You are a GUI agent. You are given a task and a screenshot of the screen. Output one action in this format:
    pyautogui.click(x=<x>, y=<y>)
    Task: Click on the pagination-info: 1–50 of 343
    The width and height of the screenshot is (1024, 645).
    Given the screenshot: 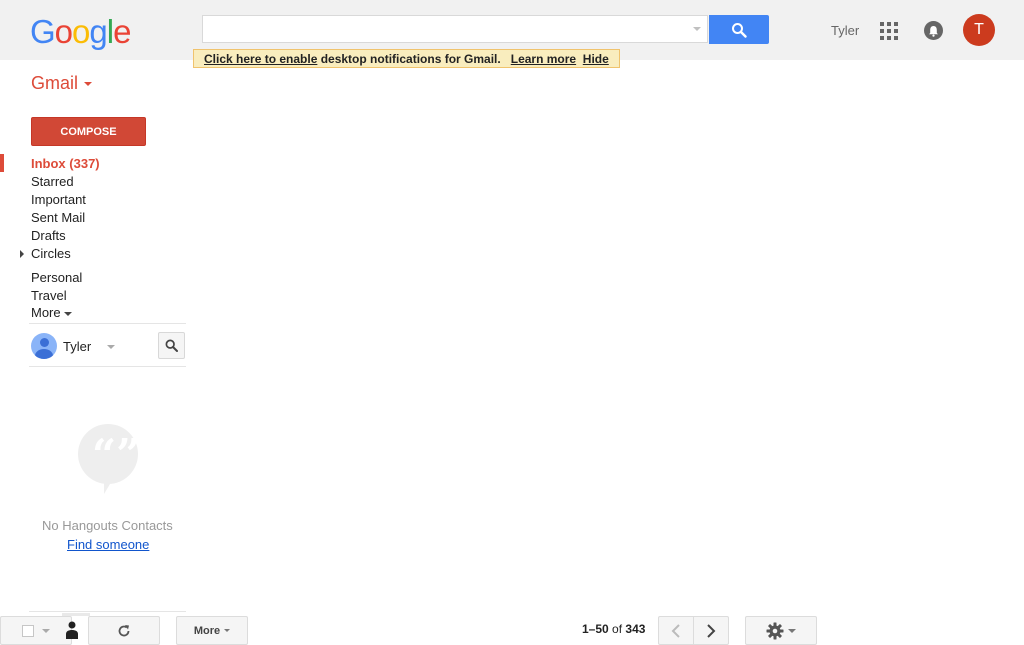 What is the action you would take?
    pyautogui.click(x=613, y=629)
    